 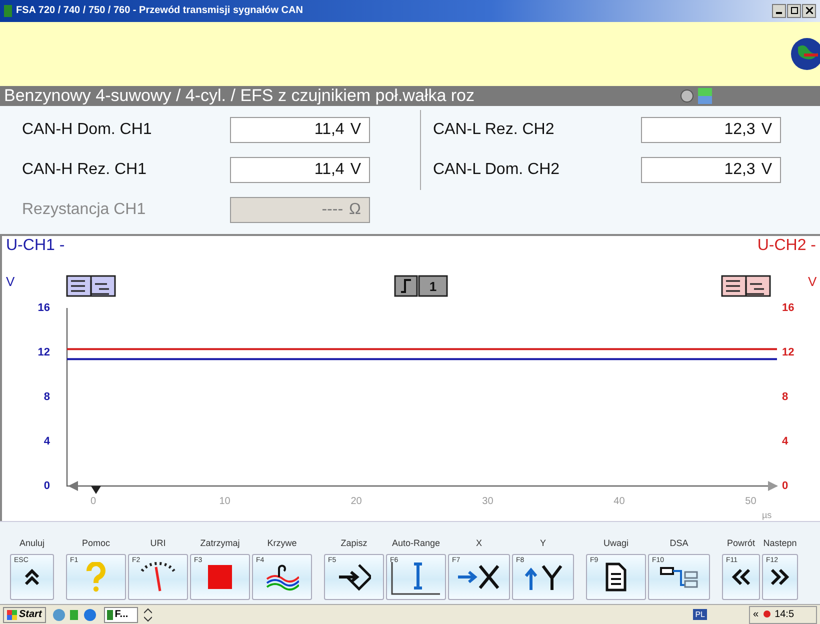 What do you see at coordinates (740, 544) in the screenshot?
I see `function-label: Powrót` at bounding box center [740, 544].